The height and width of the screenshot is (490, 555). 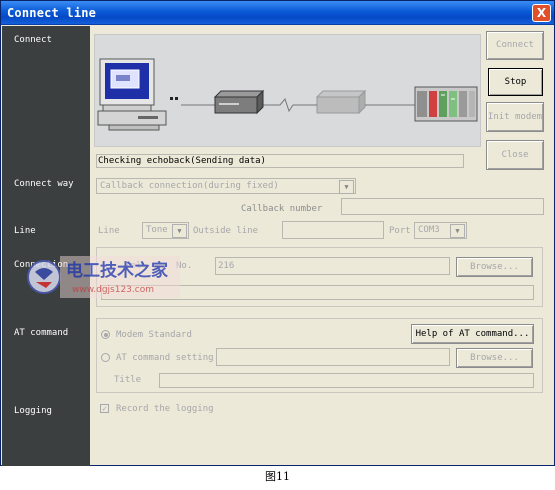 What do you see at coordinates (165, 358) in the screenshot?
I see `at-command-setting-label: AT command setting` at bounding box center [165, 358].